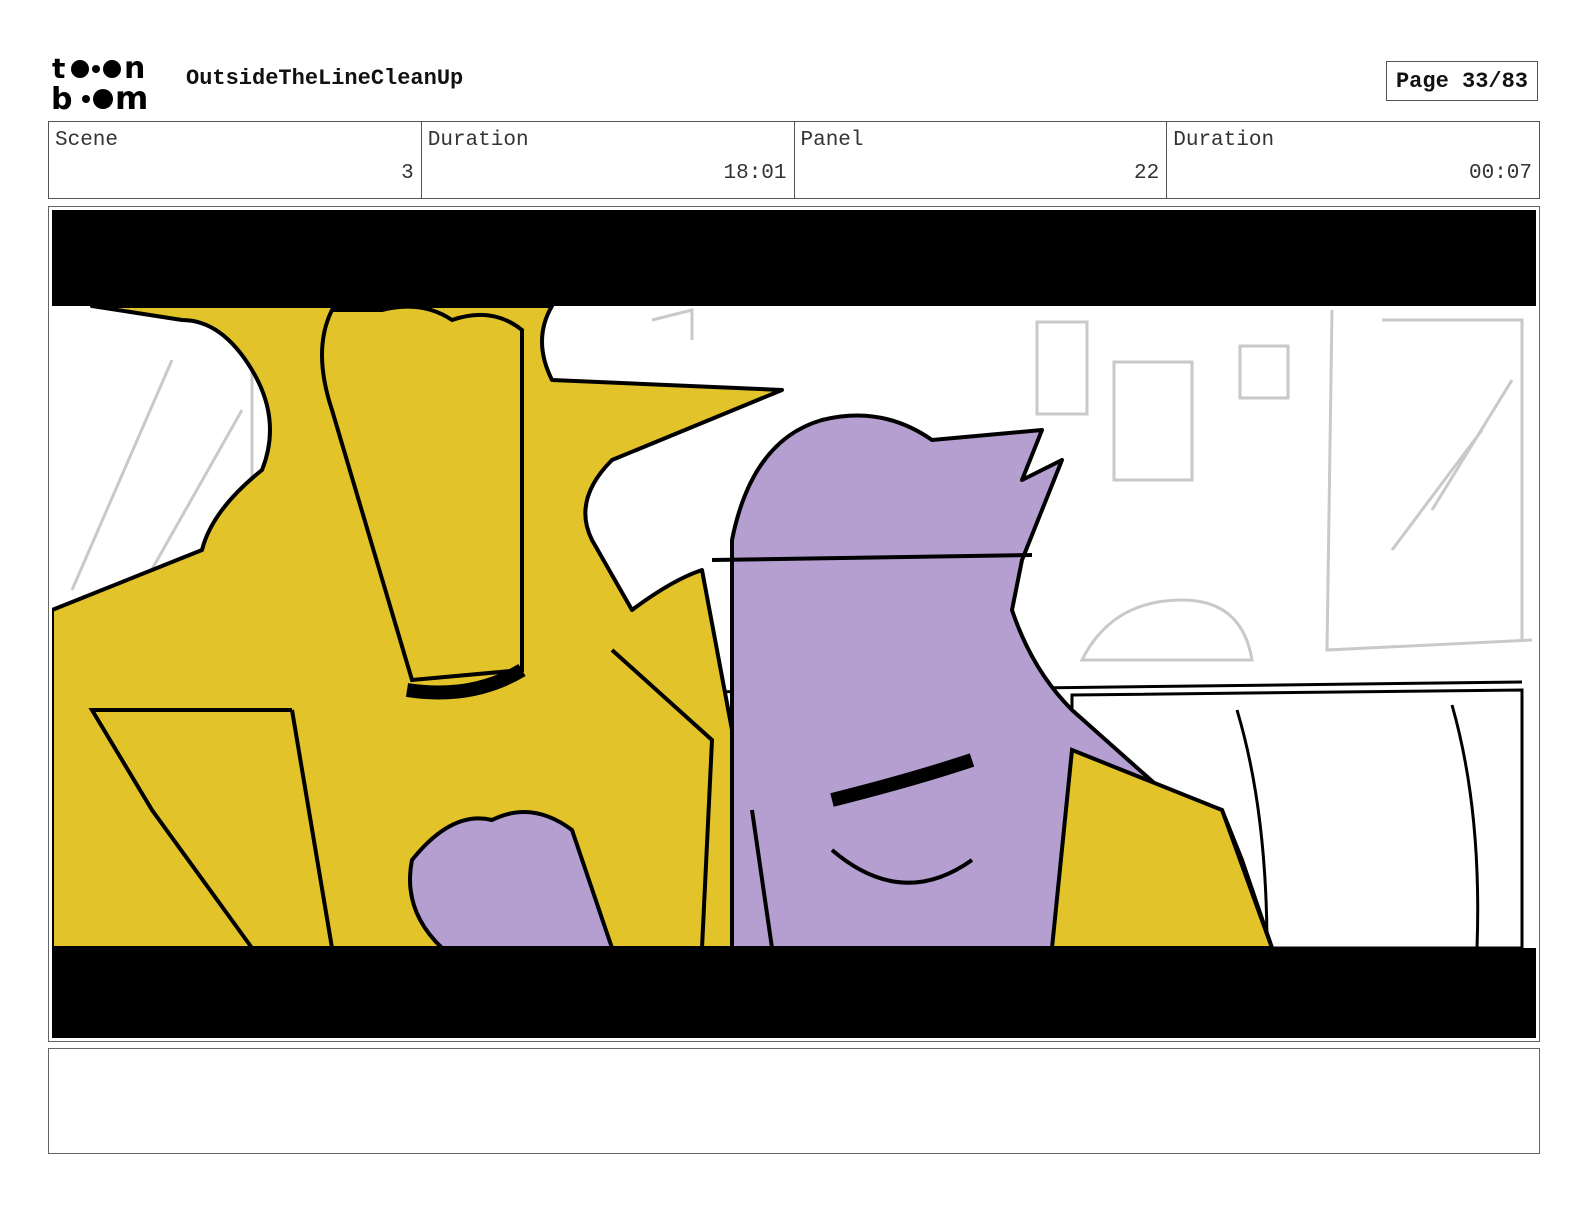 The image size is (1584, 1224). What do you see at coordinates (131, 95) in the screenshot?
I see `svg-text: m` at bounding box center [131, 95].